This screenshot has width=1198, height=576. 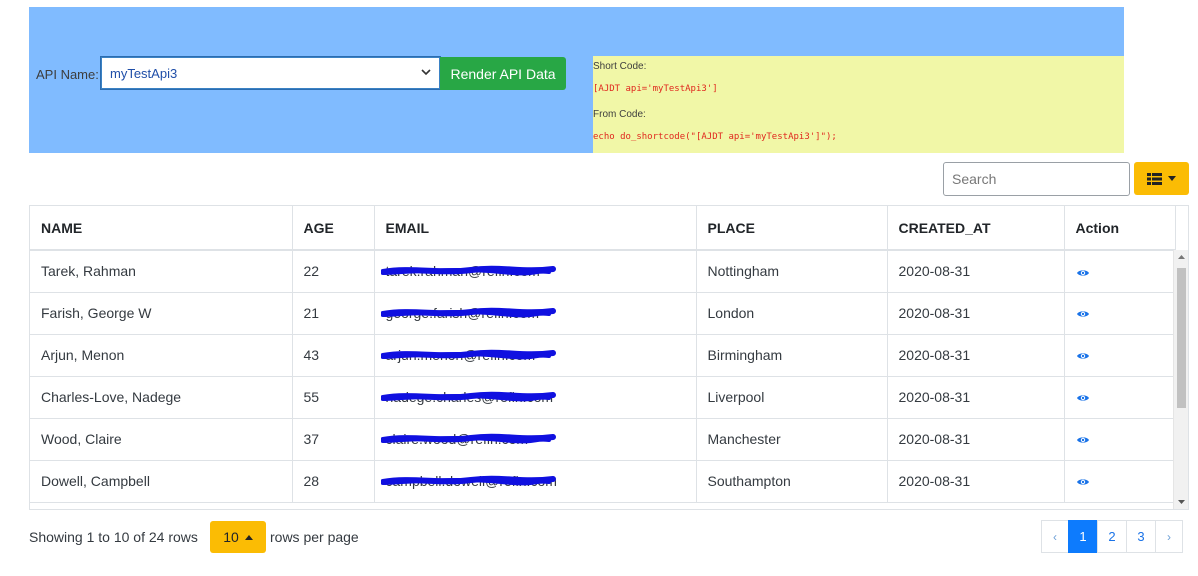 What do you see at coordinates (1083, 536) in the screenshot?
I see `page-button-1: 1` at bounding box center [1083, 536].